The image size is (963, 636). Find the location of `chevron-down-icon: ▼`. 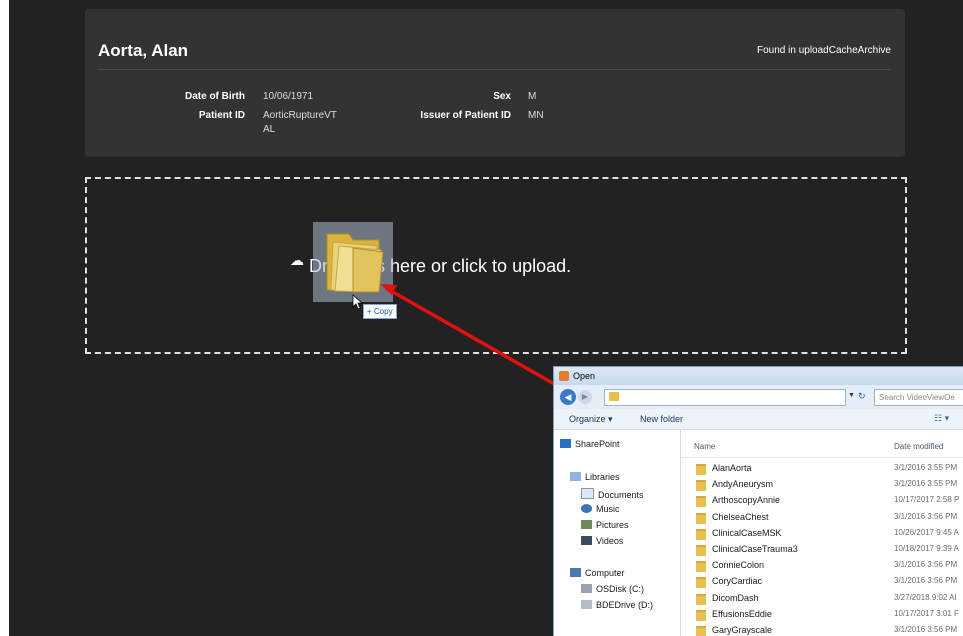

chevron-down-icon: ▼ is located at coordinates (851, 395).